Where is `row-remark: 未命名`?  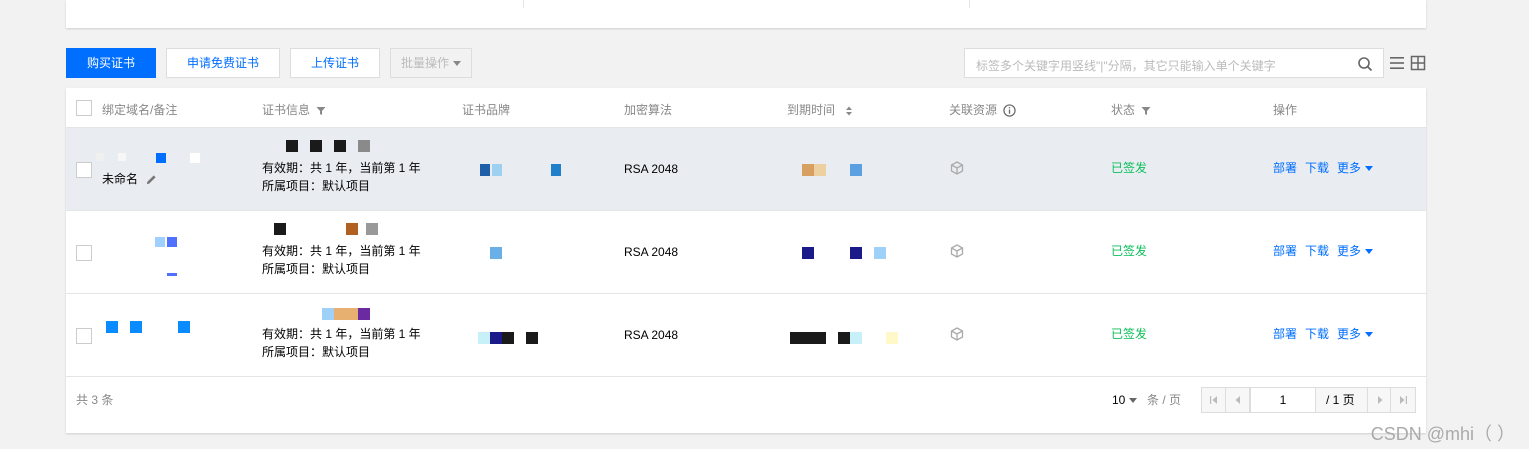 row-remark: 未命名 is located at coordinates (120, 179).